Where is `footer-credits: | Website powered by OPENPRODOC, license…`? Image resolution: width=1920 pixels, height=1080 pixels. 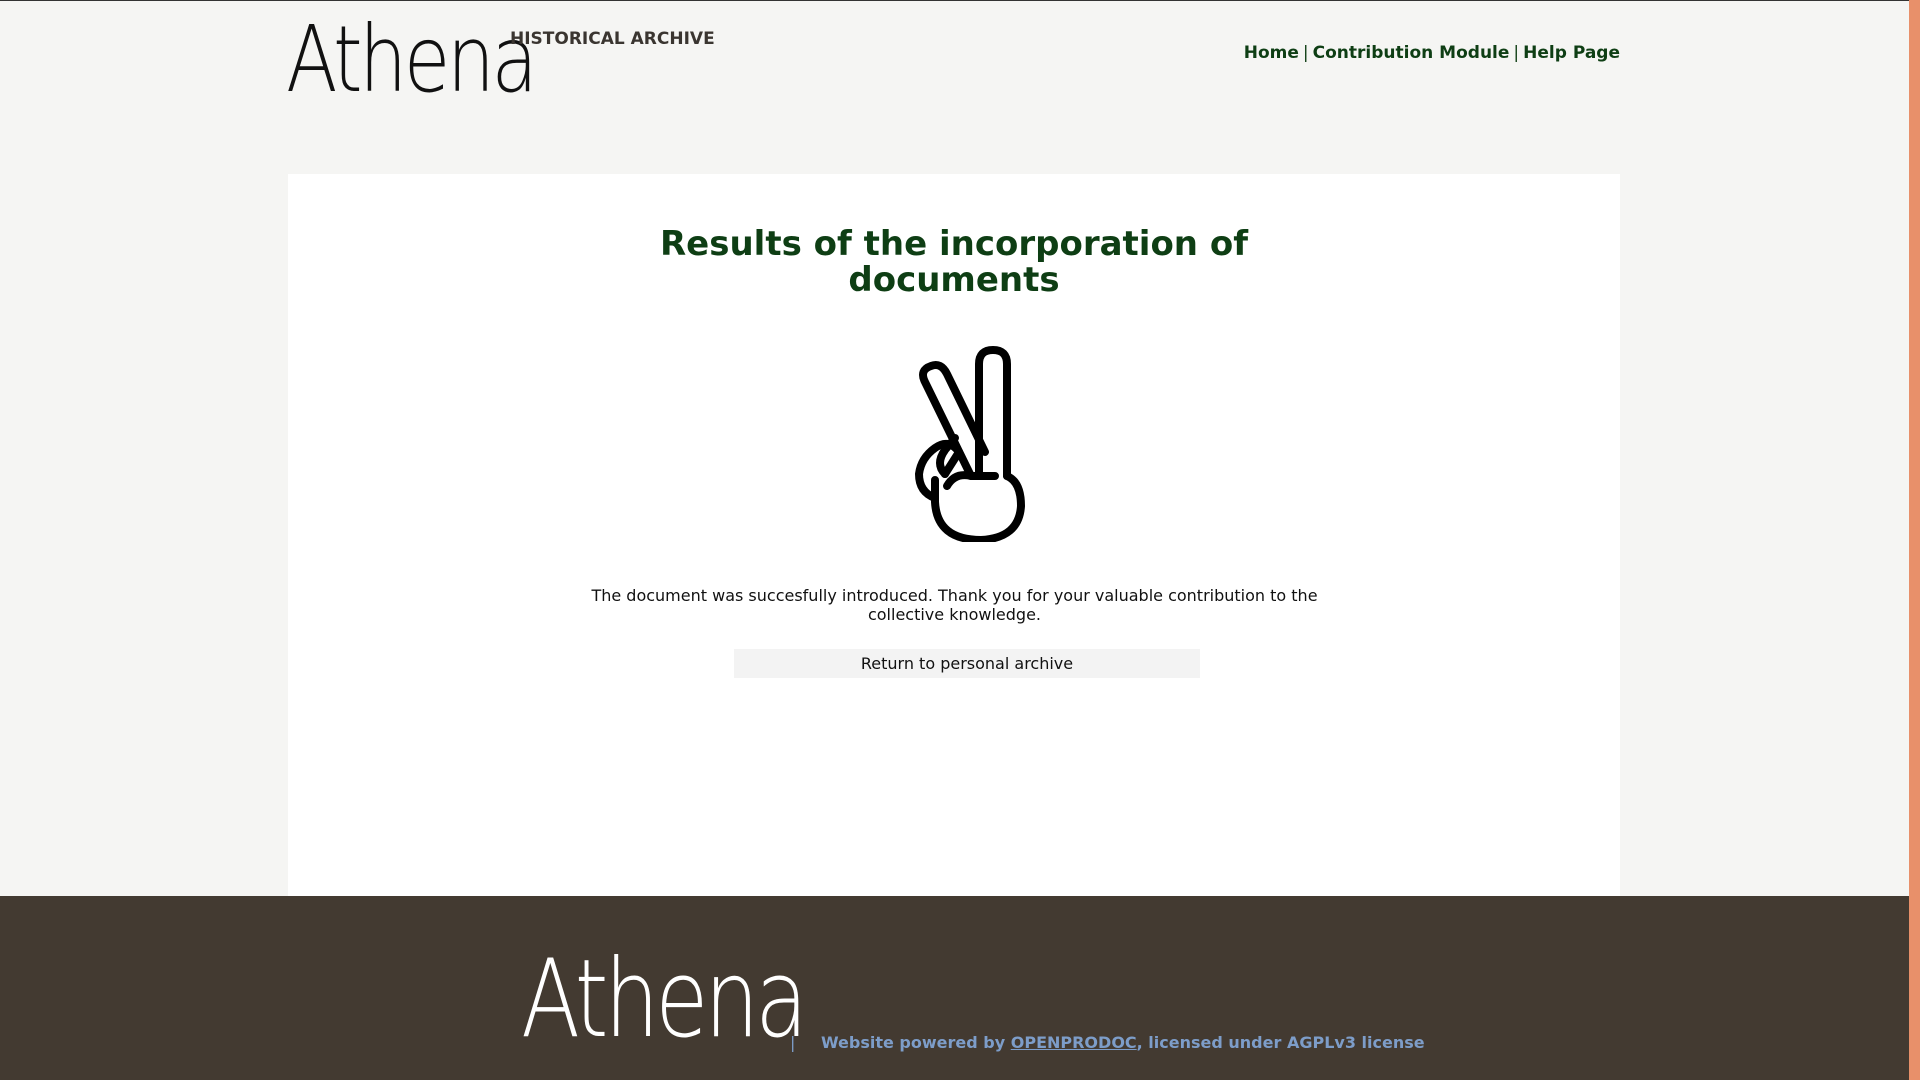 footer-credits: | Website powered by OPENPRODOC, license… is located at coordinates (1107, 1042).